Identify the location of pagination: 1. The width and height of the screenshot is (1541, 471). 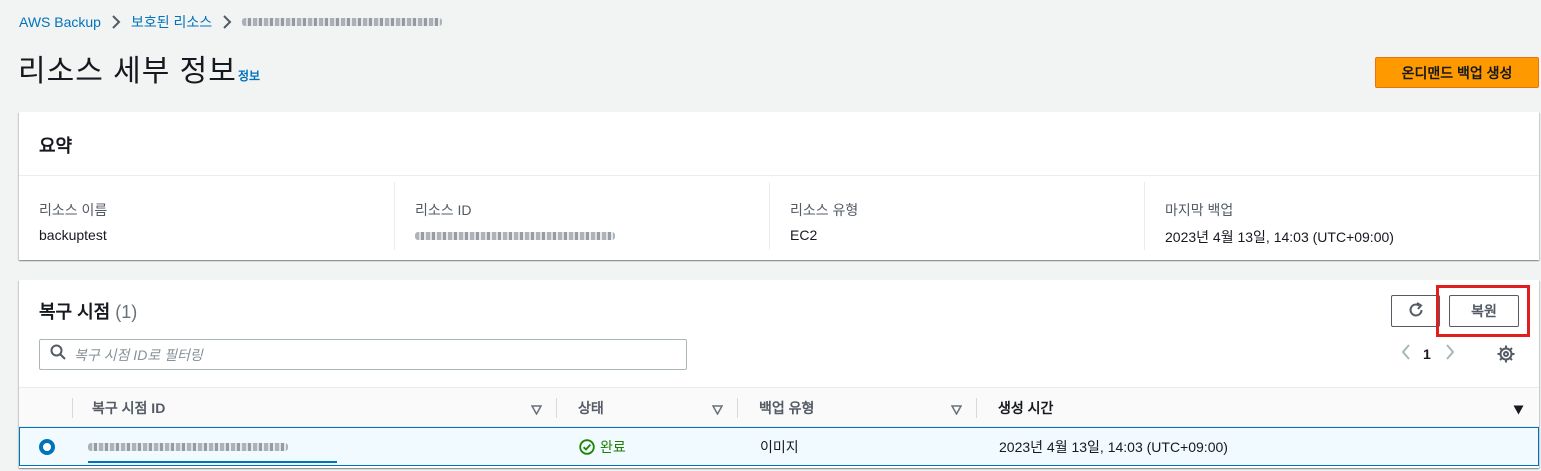
(1428, 353).